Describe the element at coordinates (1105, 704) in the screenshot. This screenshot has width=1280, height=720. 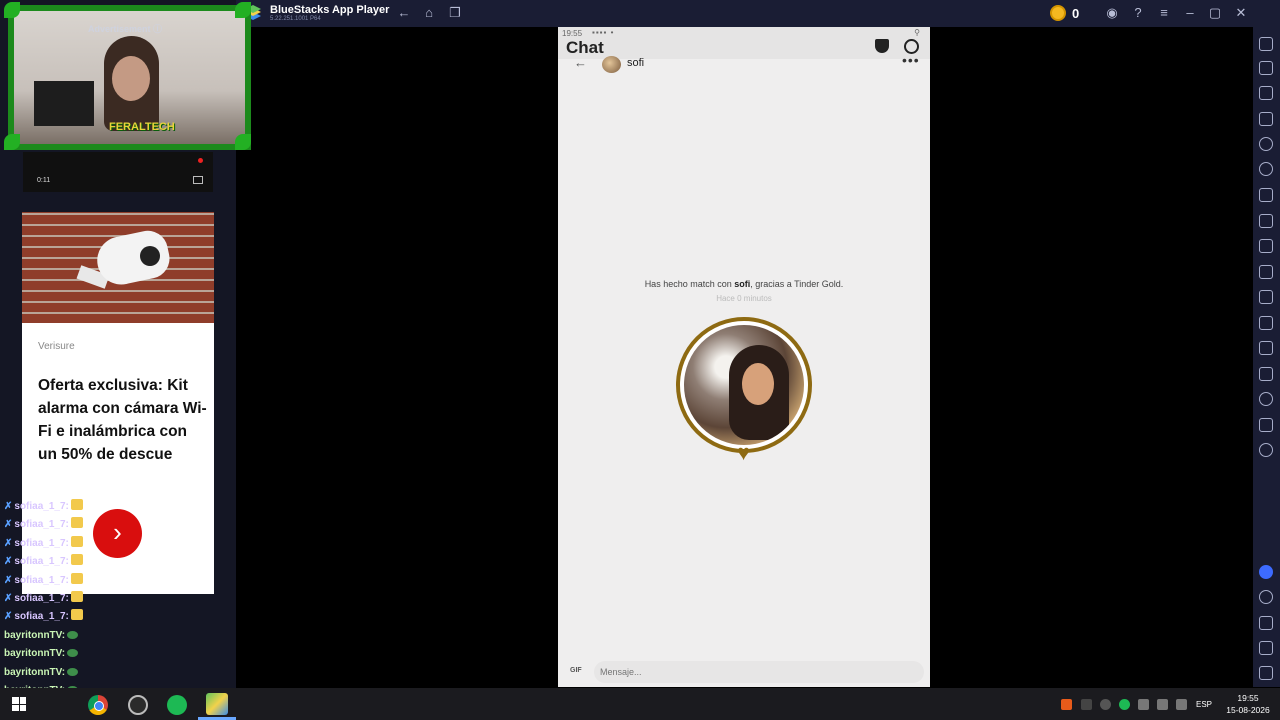
I see `tray-obs-icon` at that location.